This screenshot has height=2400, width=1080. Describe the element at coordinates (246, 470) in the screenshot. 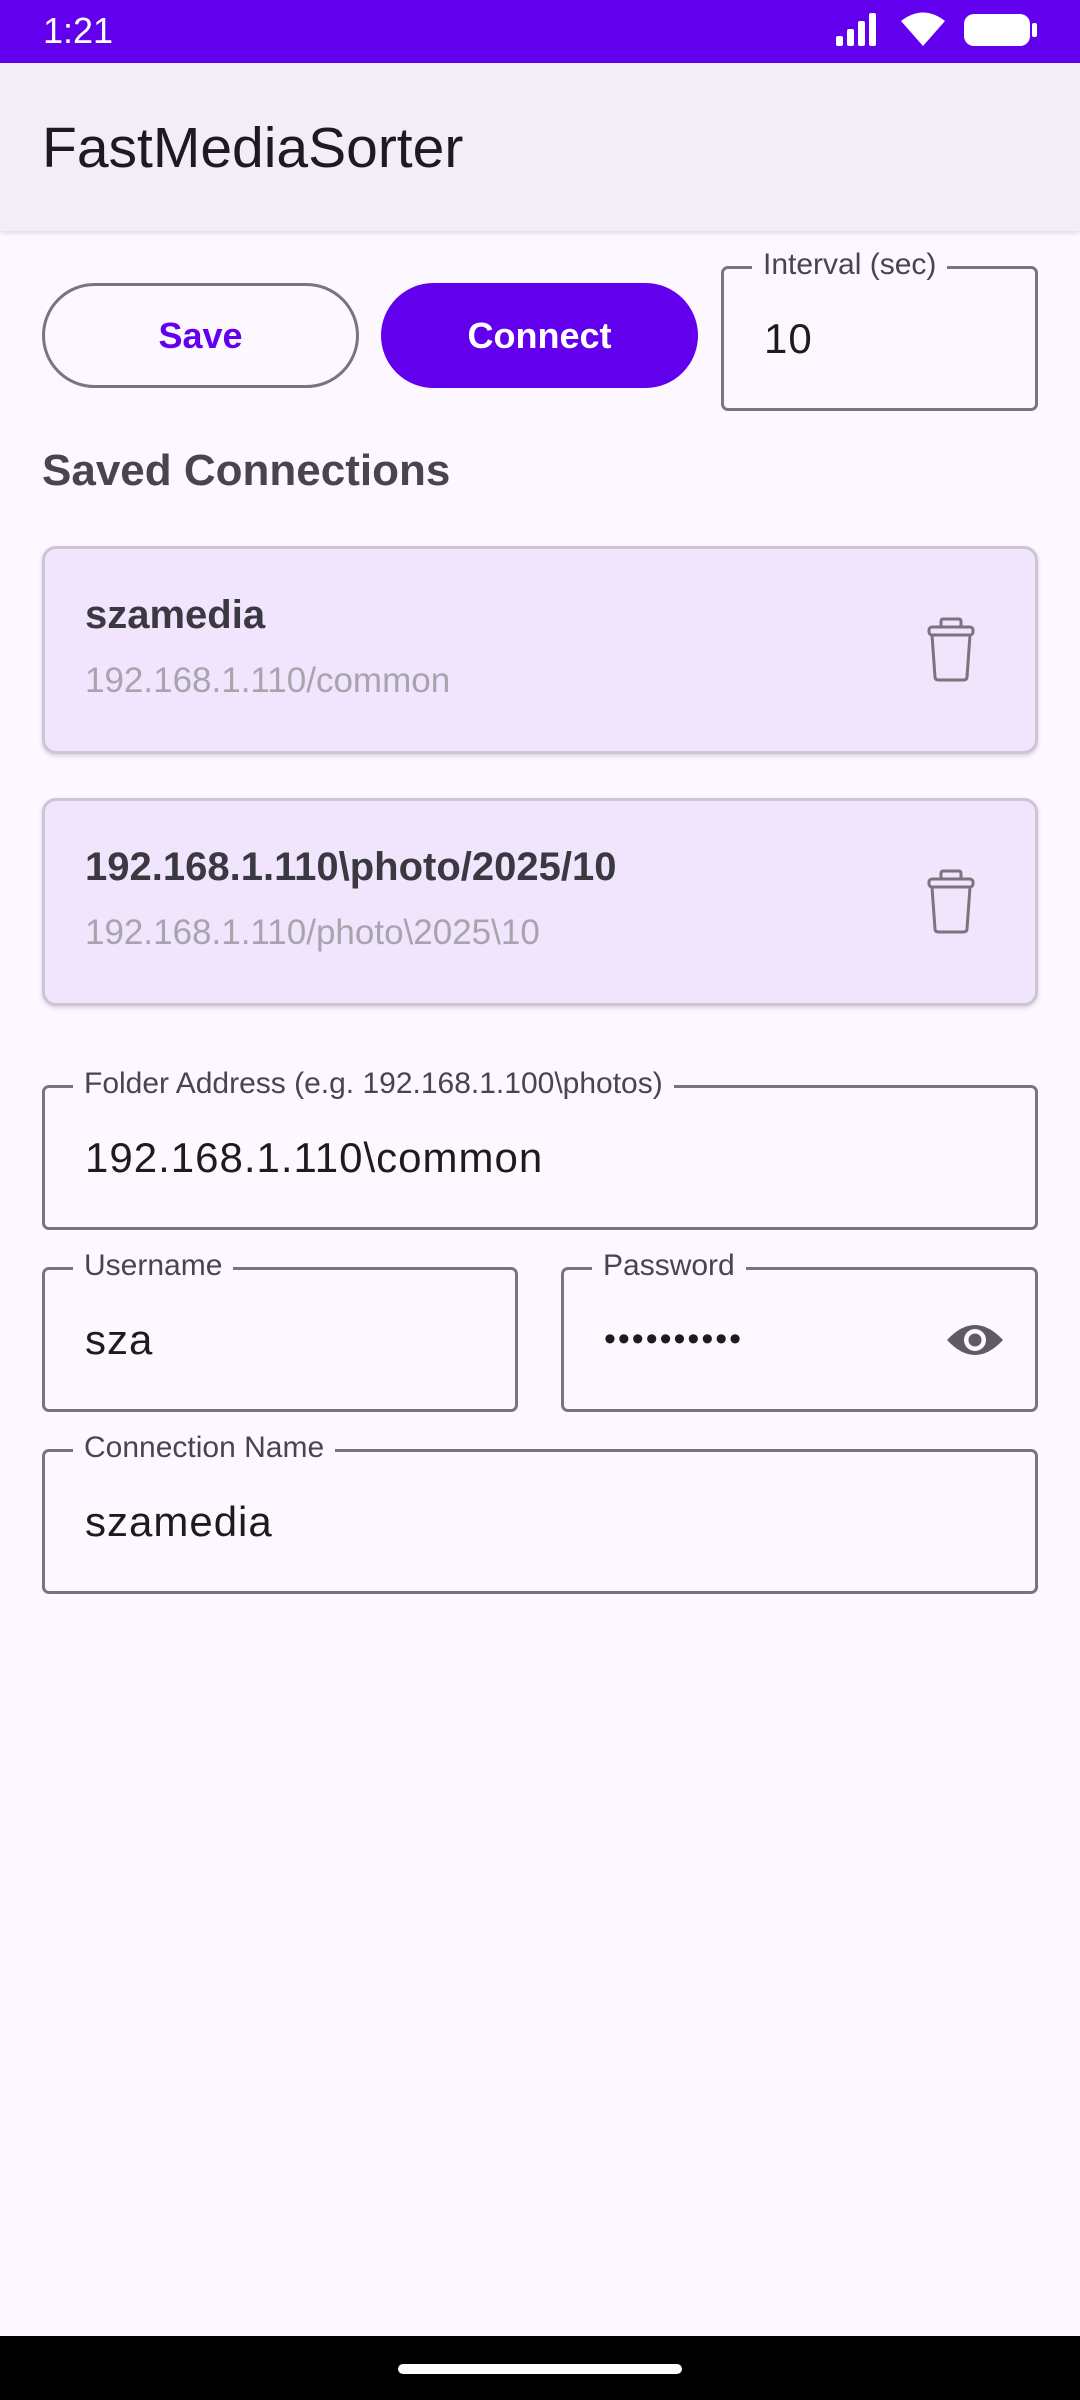

I see `saved-connections-title: Saved Connections` at that location.